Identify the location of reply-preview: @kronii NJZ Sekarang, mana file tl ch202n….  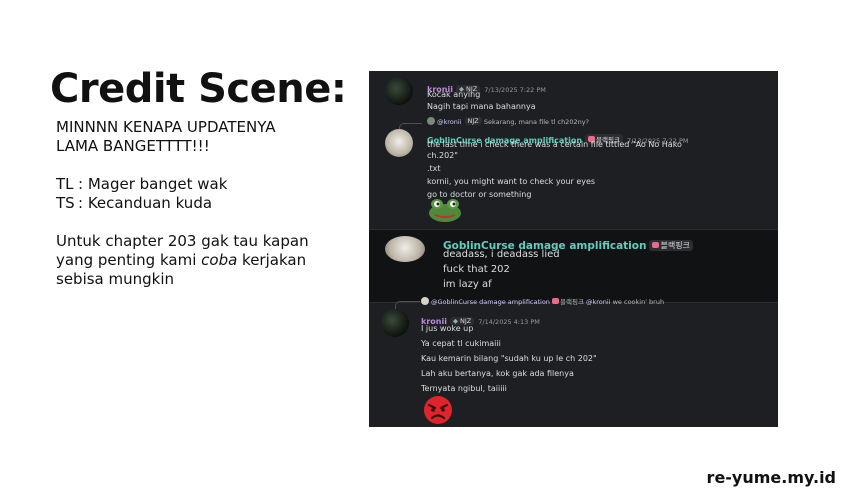
(508, 121).